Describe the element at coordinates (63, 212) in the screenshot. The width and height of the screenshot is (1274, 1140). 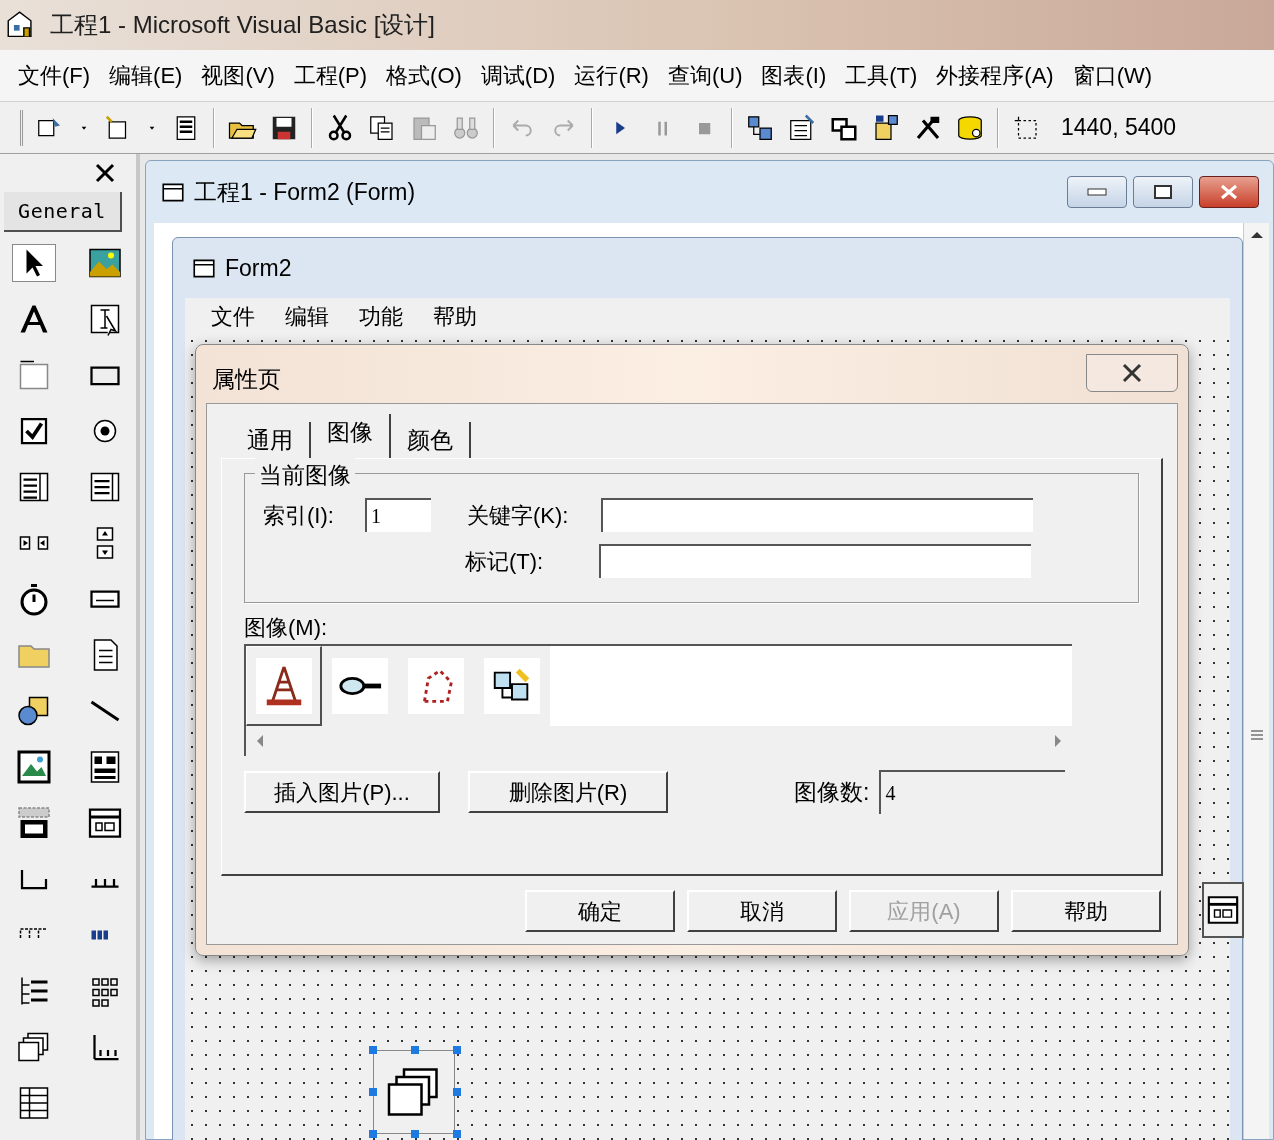
I see `toolbox-tab: General` at that location.